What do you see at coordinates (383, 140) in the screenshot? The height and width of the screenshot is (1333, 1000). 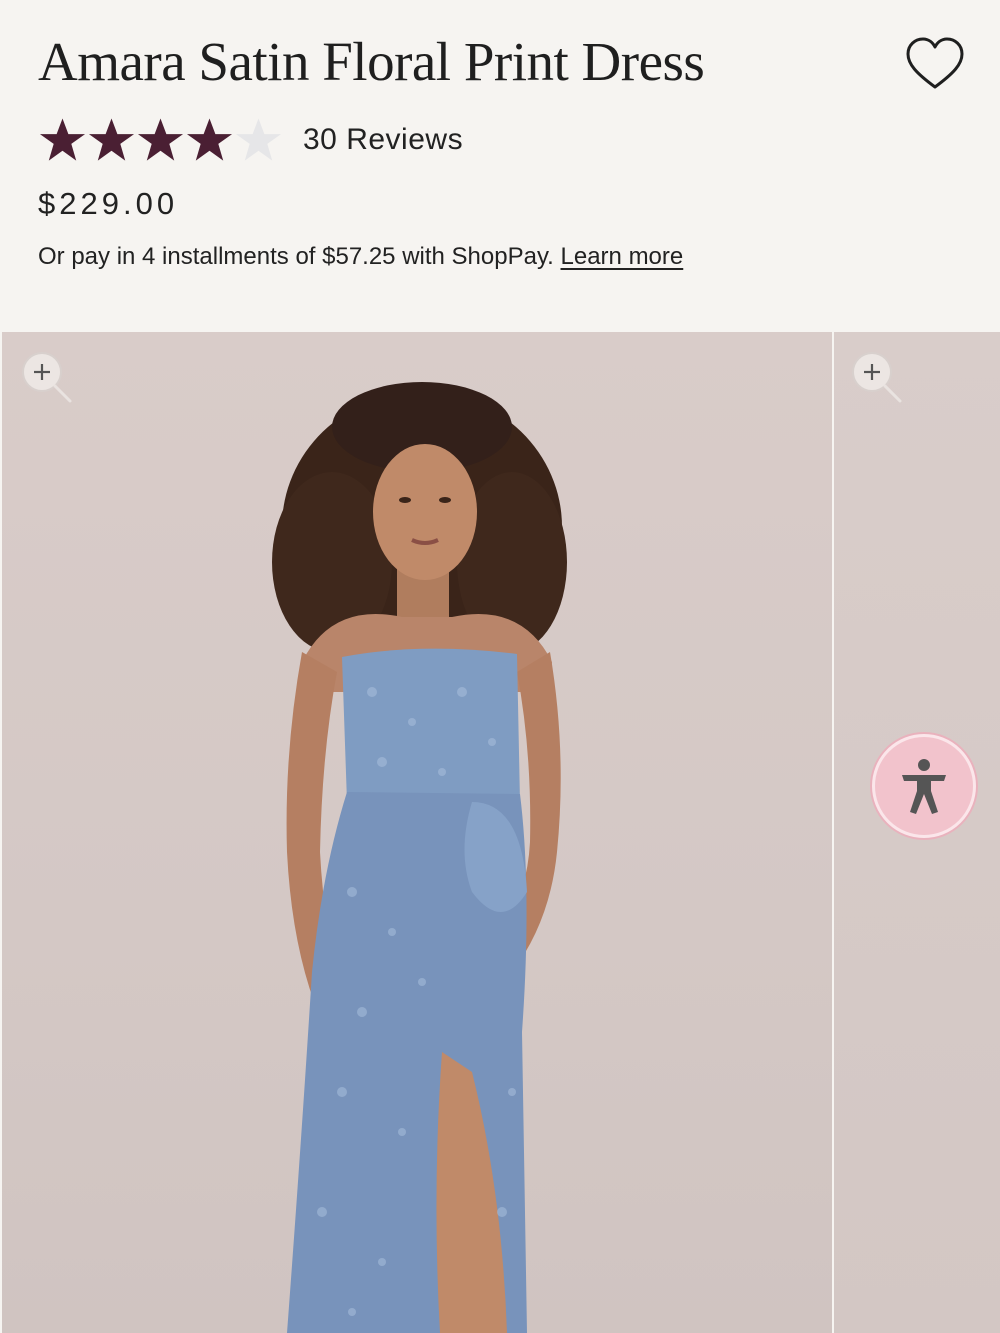 I see `reviews-link: 30 Reviews` at bounding box center [383, 140].